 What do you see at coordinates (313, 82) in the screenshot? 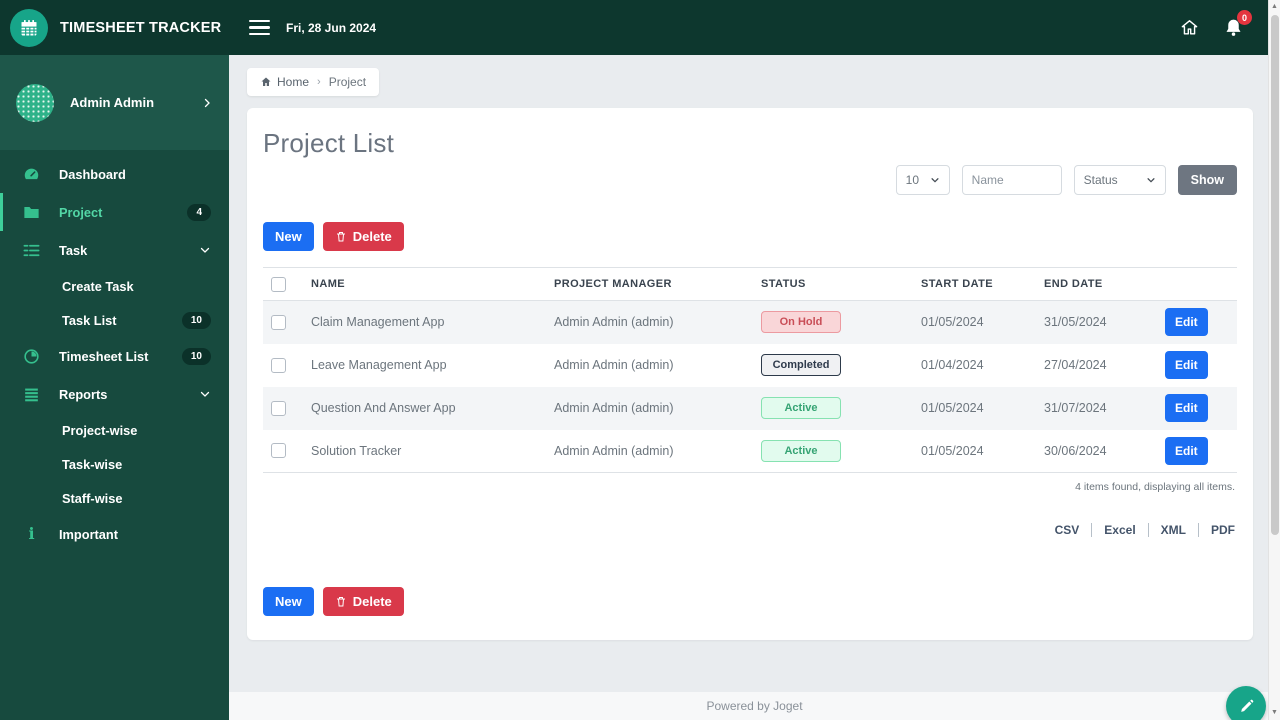
I see `breadcrumb: Home › Project` at bounding box center [313, 82].